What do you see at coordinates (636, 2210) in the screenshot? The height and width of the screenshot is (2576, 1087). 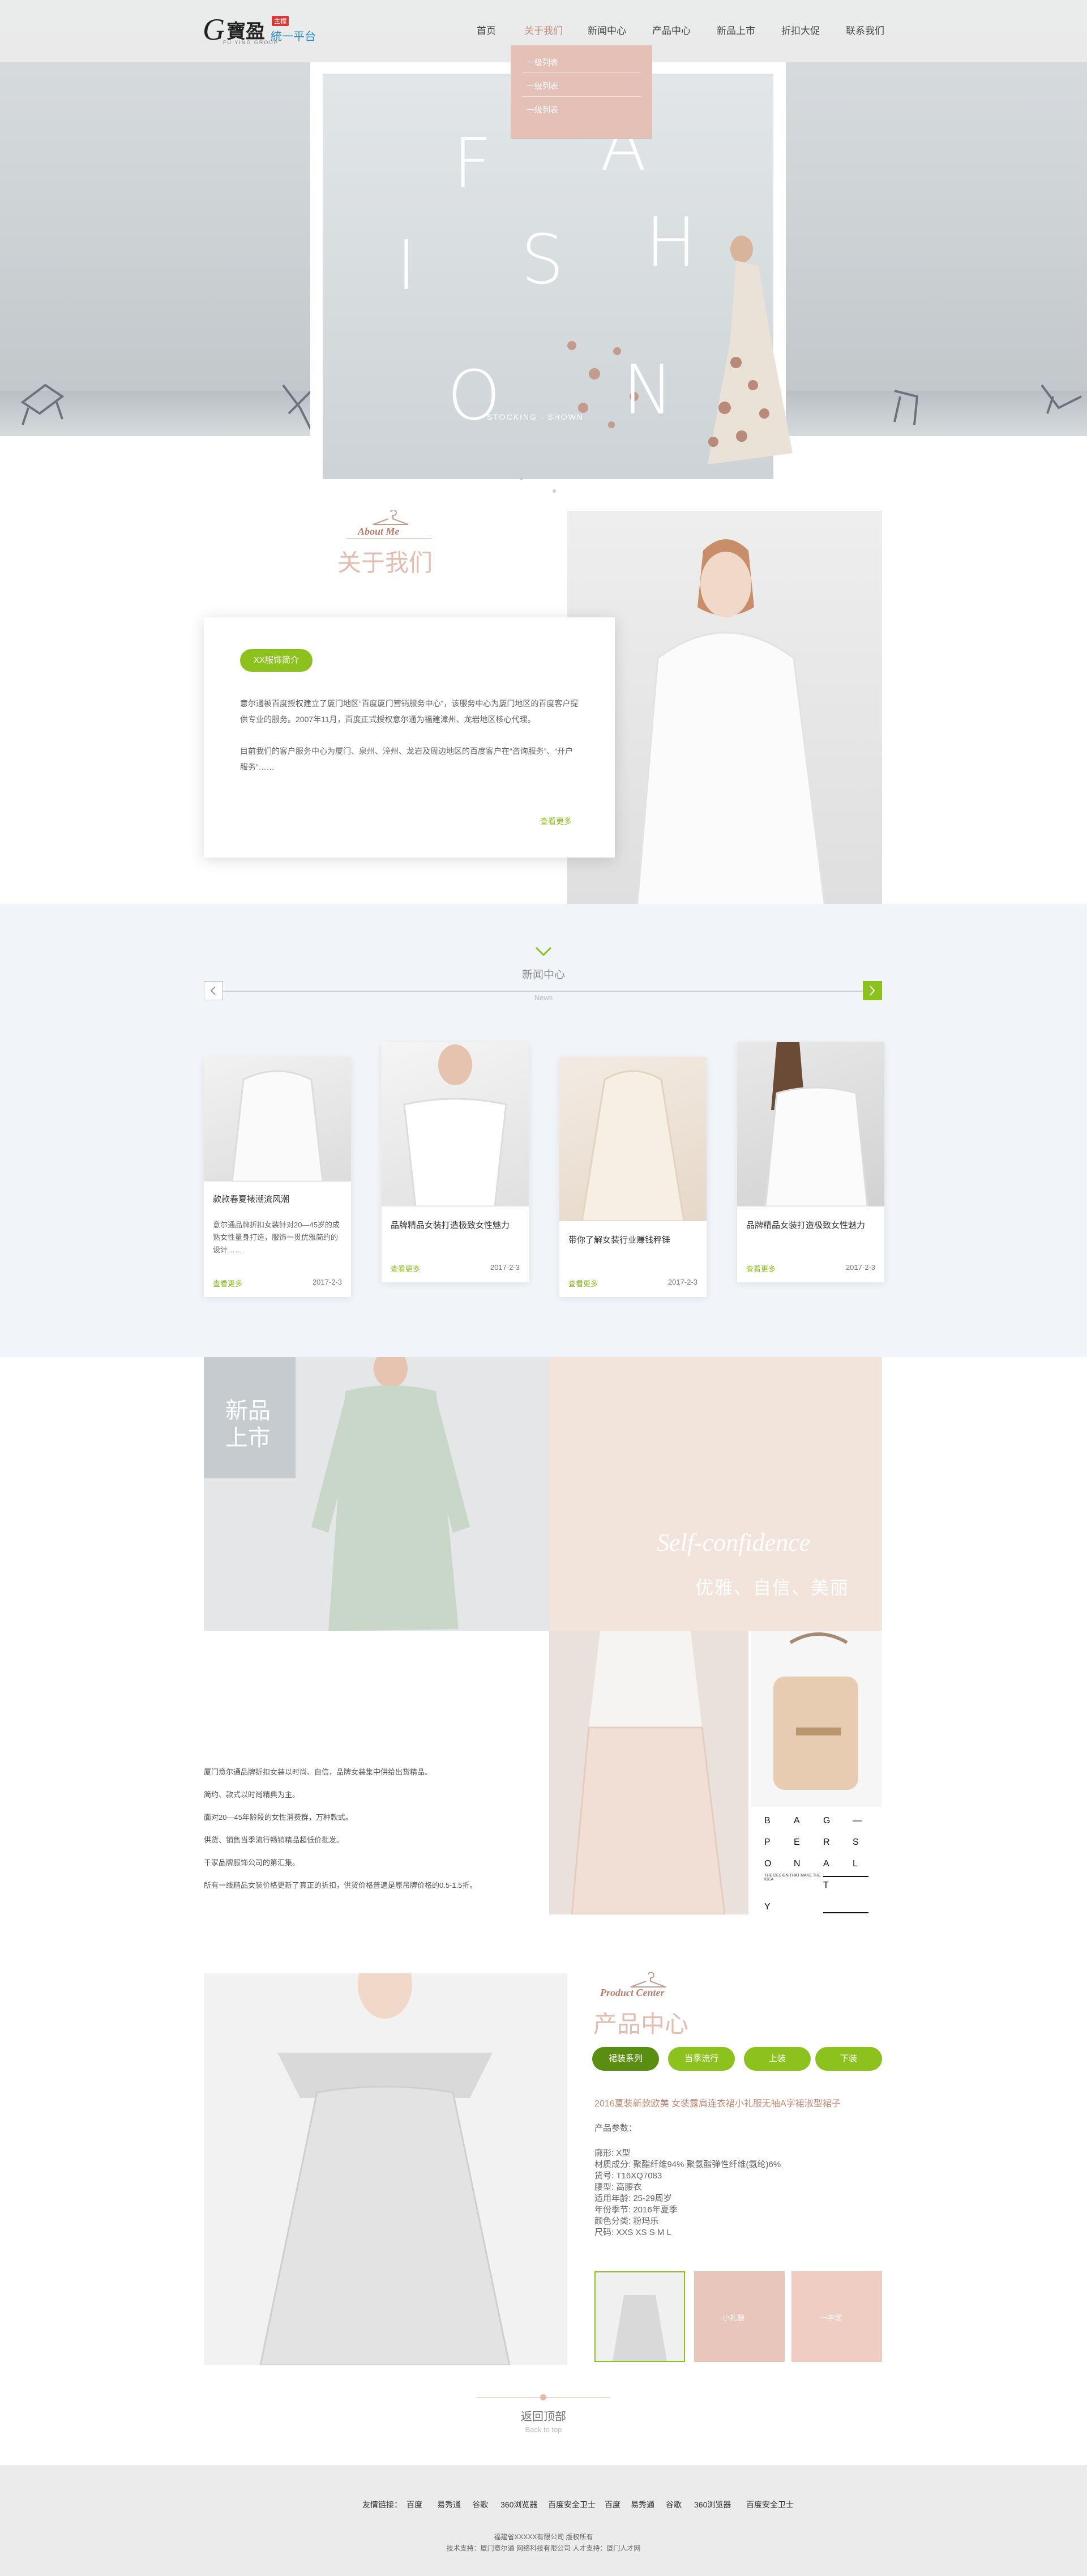 I see `product-spec: 年份季节: 2016年夏季` at bounding box center [636, 2210].